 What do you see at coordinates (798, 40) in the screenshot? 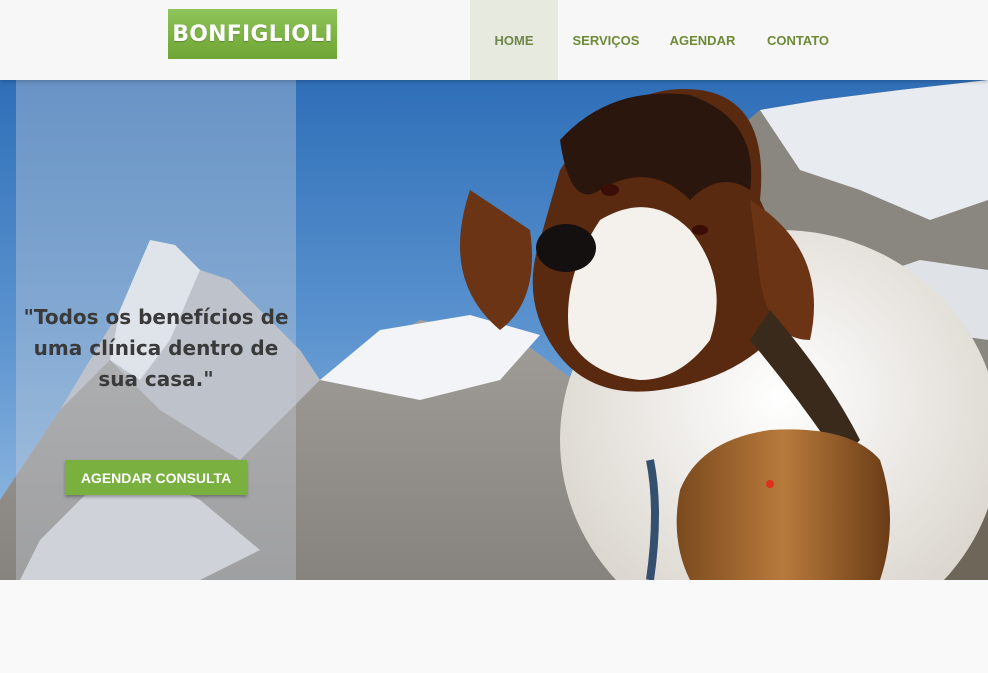
I see `nav-item-contato: CONTATO` at bounding box center [798, 40].